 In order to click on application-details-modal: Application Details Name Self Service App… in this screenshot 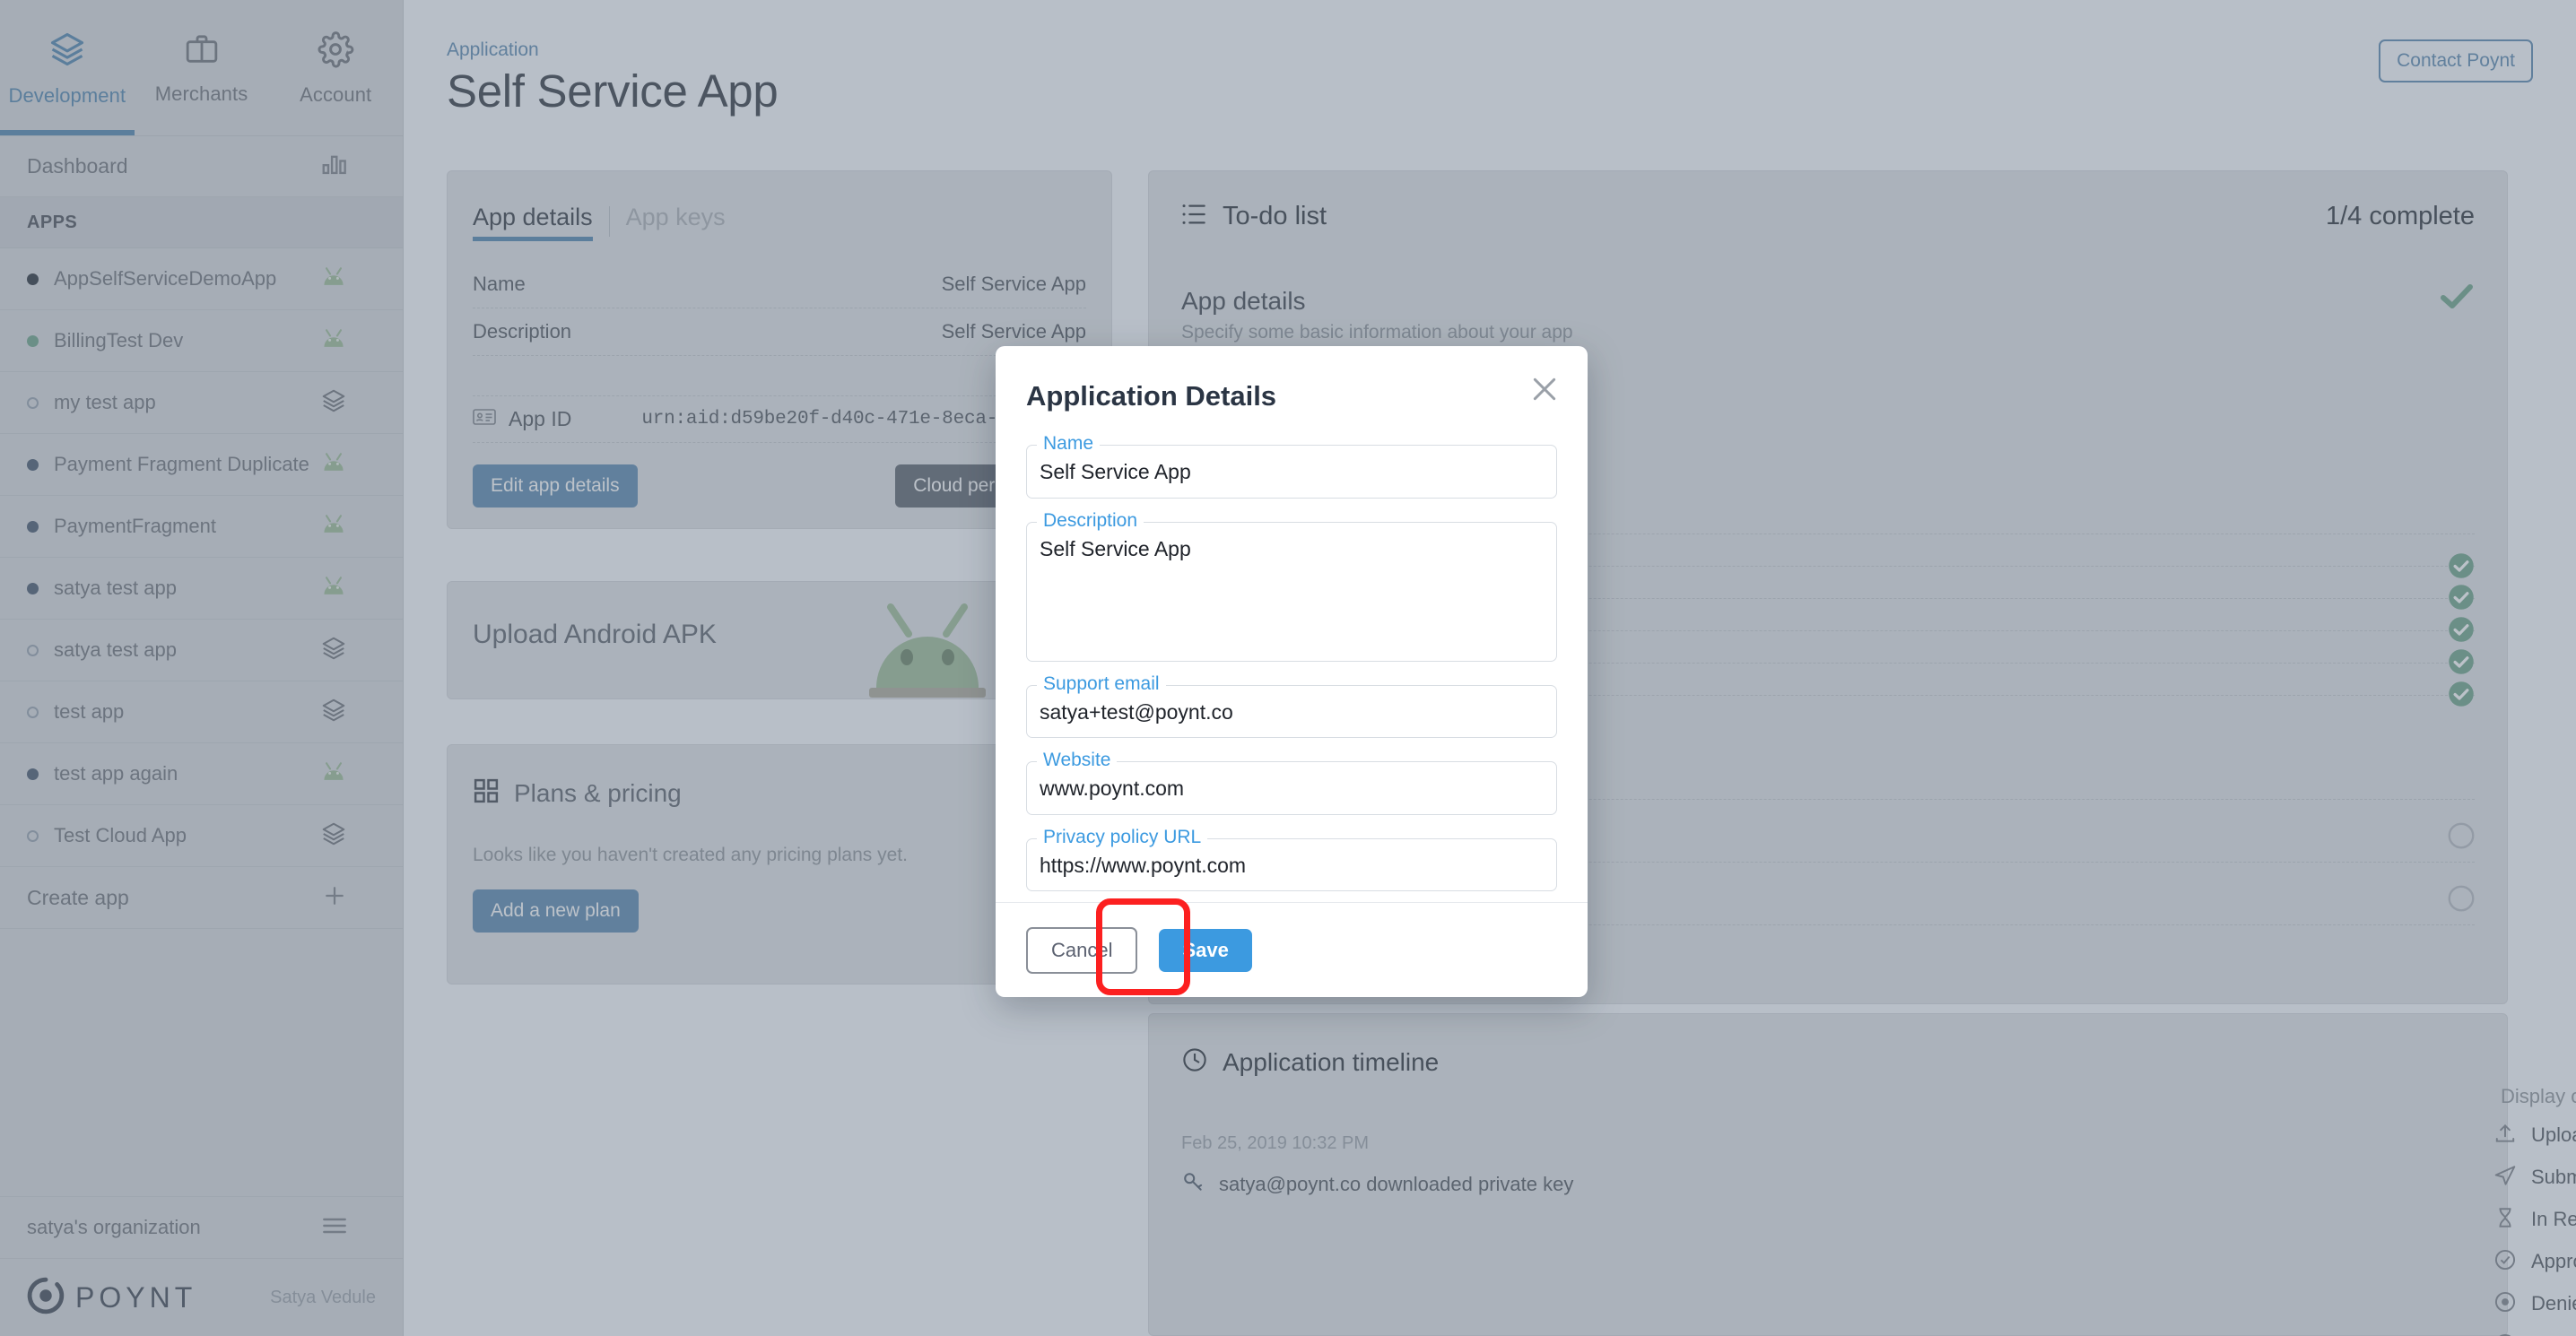, I will do `click(1292, 671)`.